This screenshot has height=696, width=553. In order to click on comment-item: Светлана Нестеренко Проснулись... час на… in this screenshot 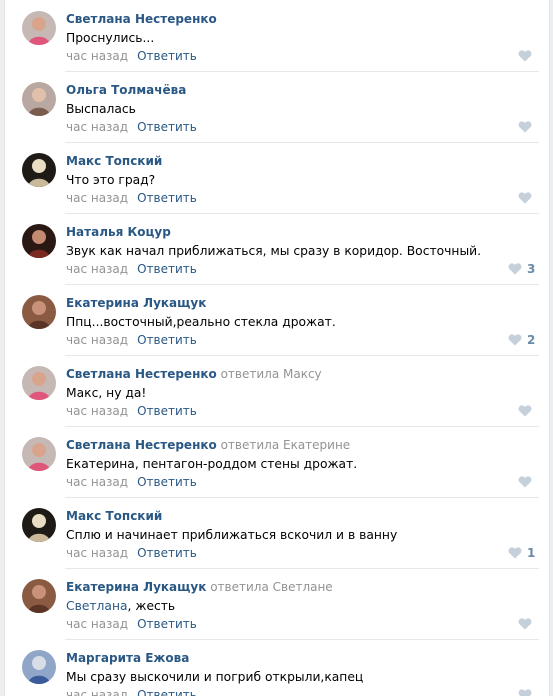, I will do `click(277, 35)`.